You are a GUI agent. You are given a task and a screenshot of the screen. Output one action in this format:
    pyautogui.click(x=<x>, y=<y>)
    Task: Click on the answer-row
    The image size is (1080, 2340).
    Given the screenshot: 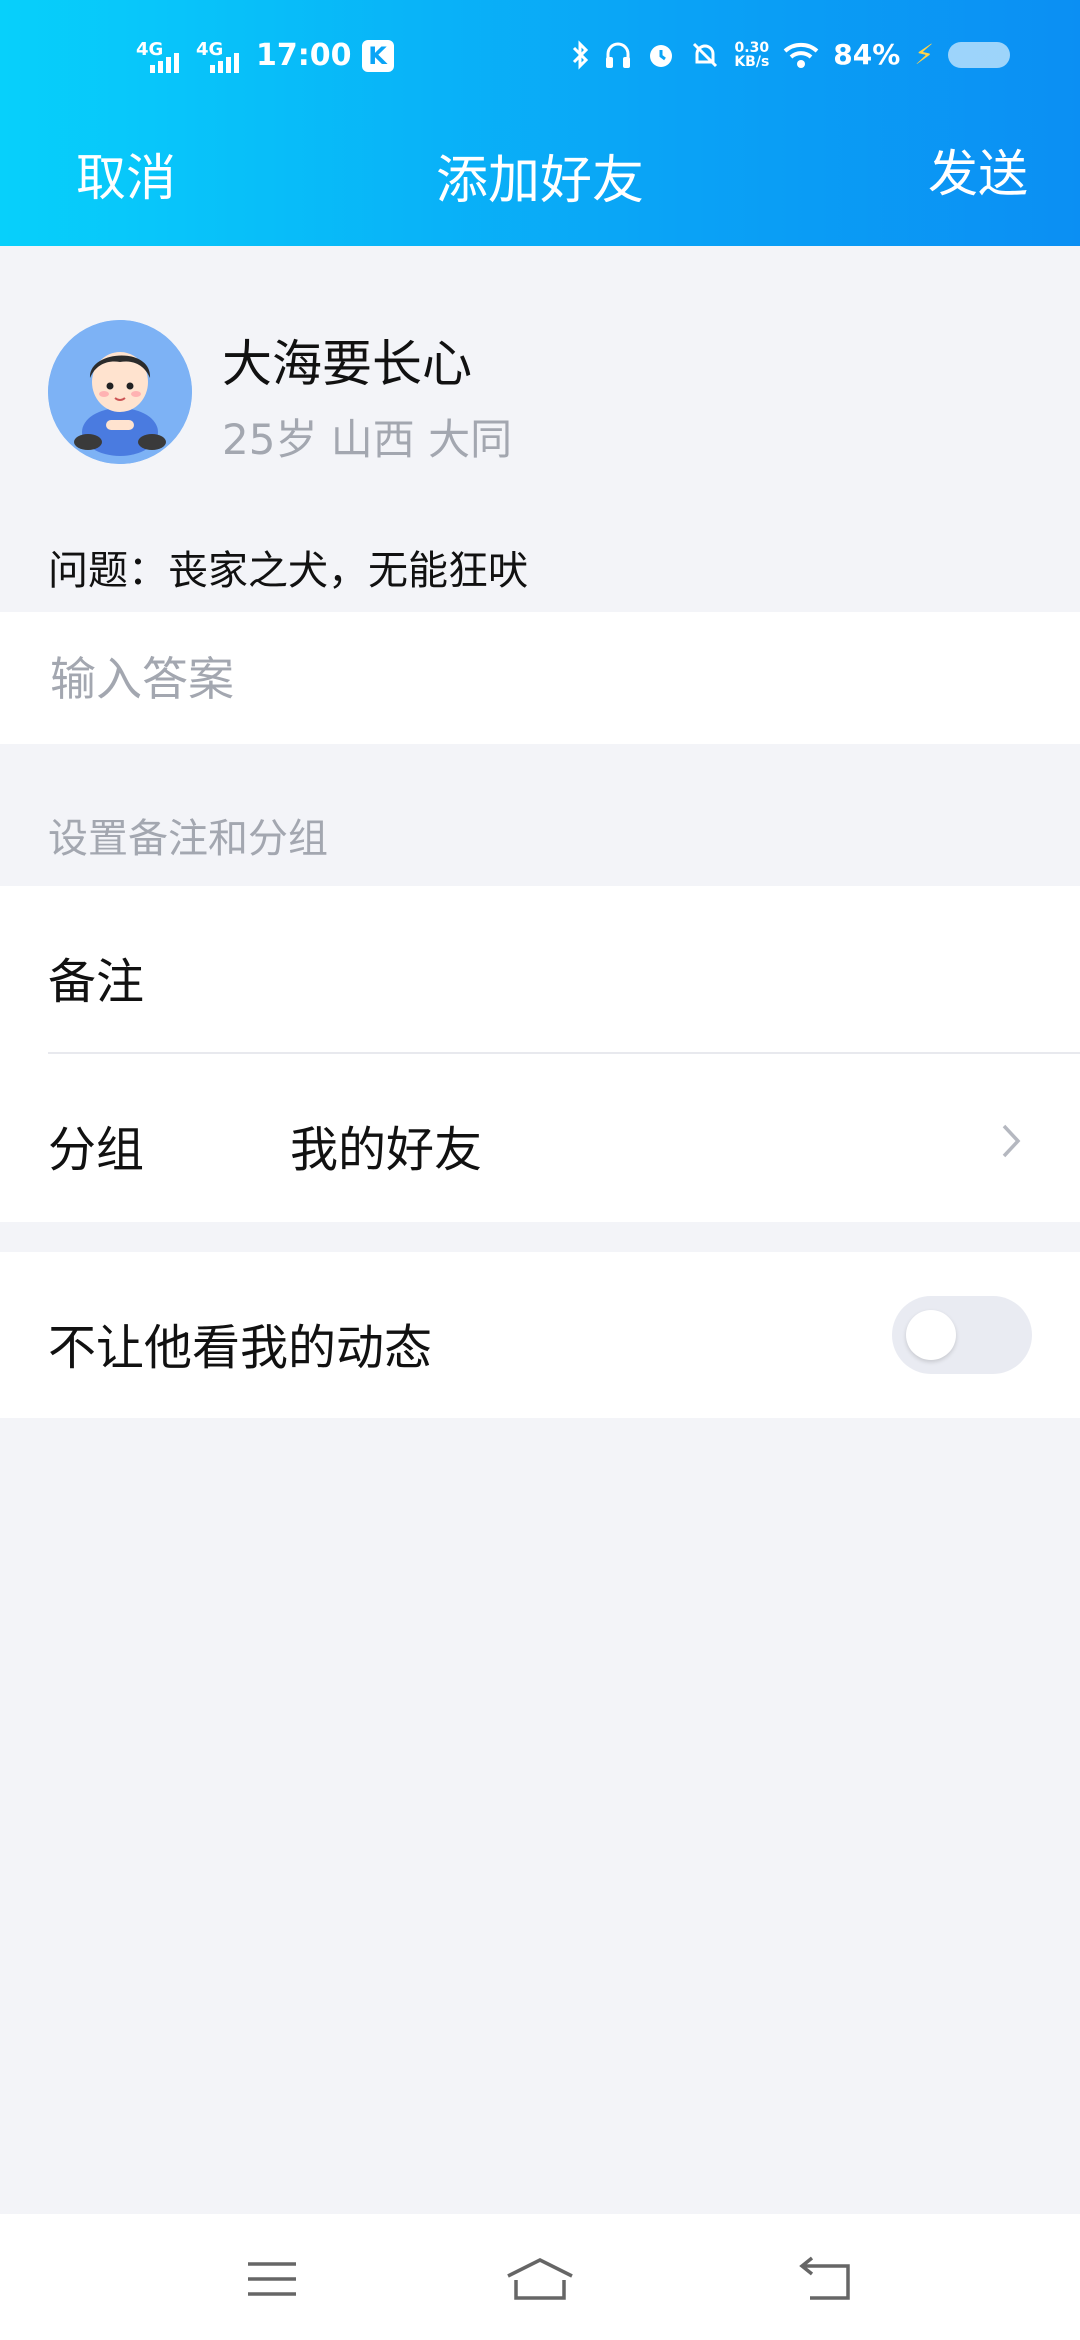 What is the action you would take?
    pyautogui.click(x=540, y=679)
    